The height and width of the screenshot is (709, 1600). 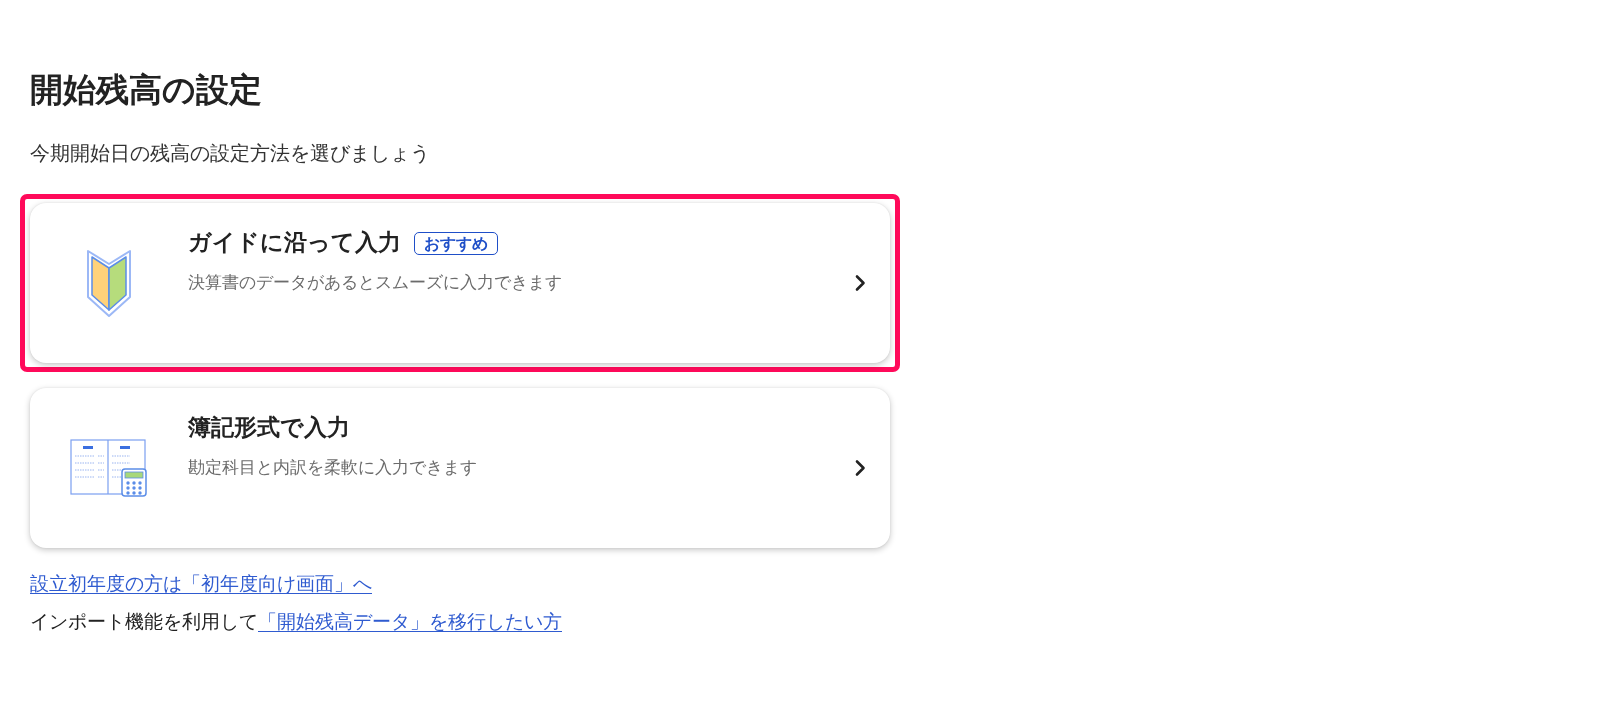 I want to click on ledger-calculator-icon, so click(x=109, y=468).